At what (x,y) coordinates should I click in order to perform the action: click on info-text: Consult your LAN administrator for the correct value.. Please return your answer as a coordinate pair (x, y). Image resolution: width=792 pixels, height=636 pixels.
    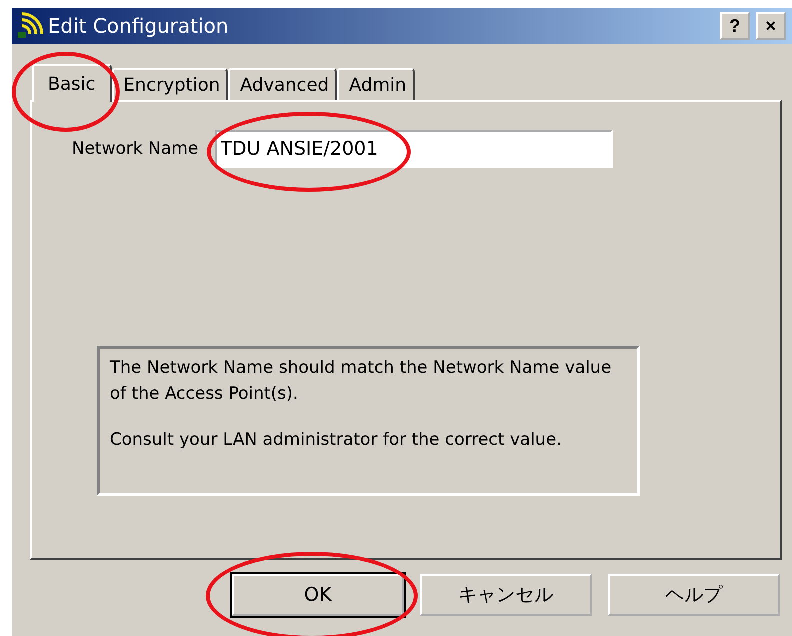
    Looking at the image, I should click on (336, 440).